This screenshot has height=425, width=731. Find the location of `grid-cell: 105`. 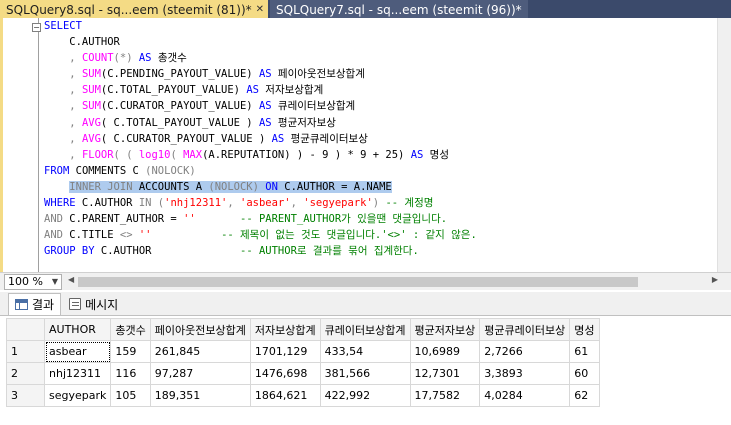

grid-cell: 105 is located at coordinates (130, 395).